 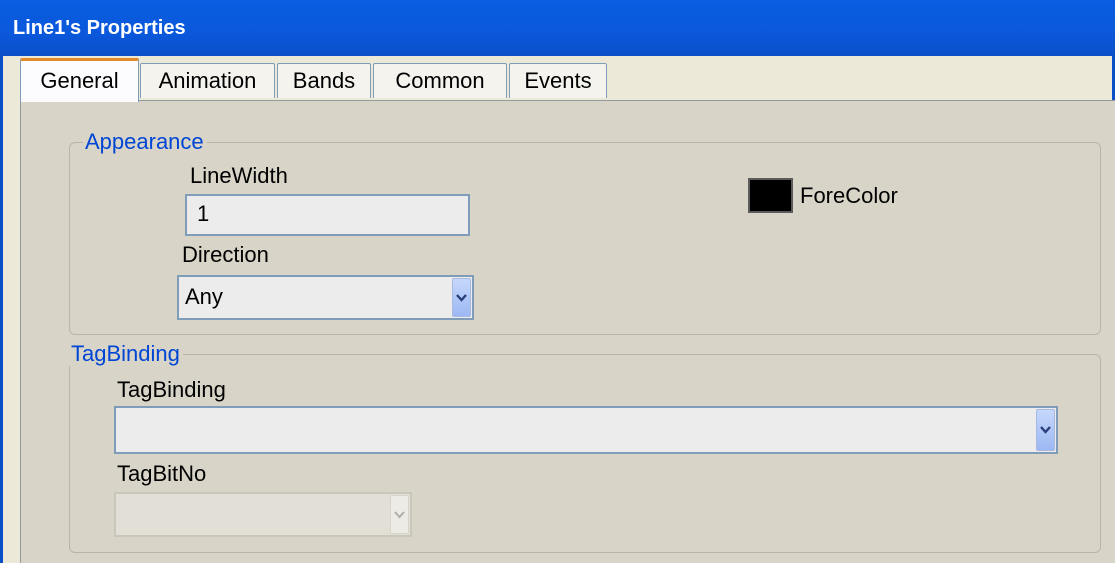 What do you see at coordinates (145, 142) in the screenshot?
I see `appearance-legend: Appearance` at bounding box center [145, 142].